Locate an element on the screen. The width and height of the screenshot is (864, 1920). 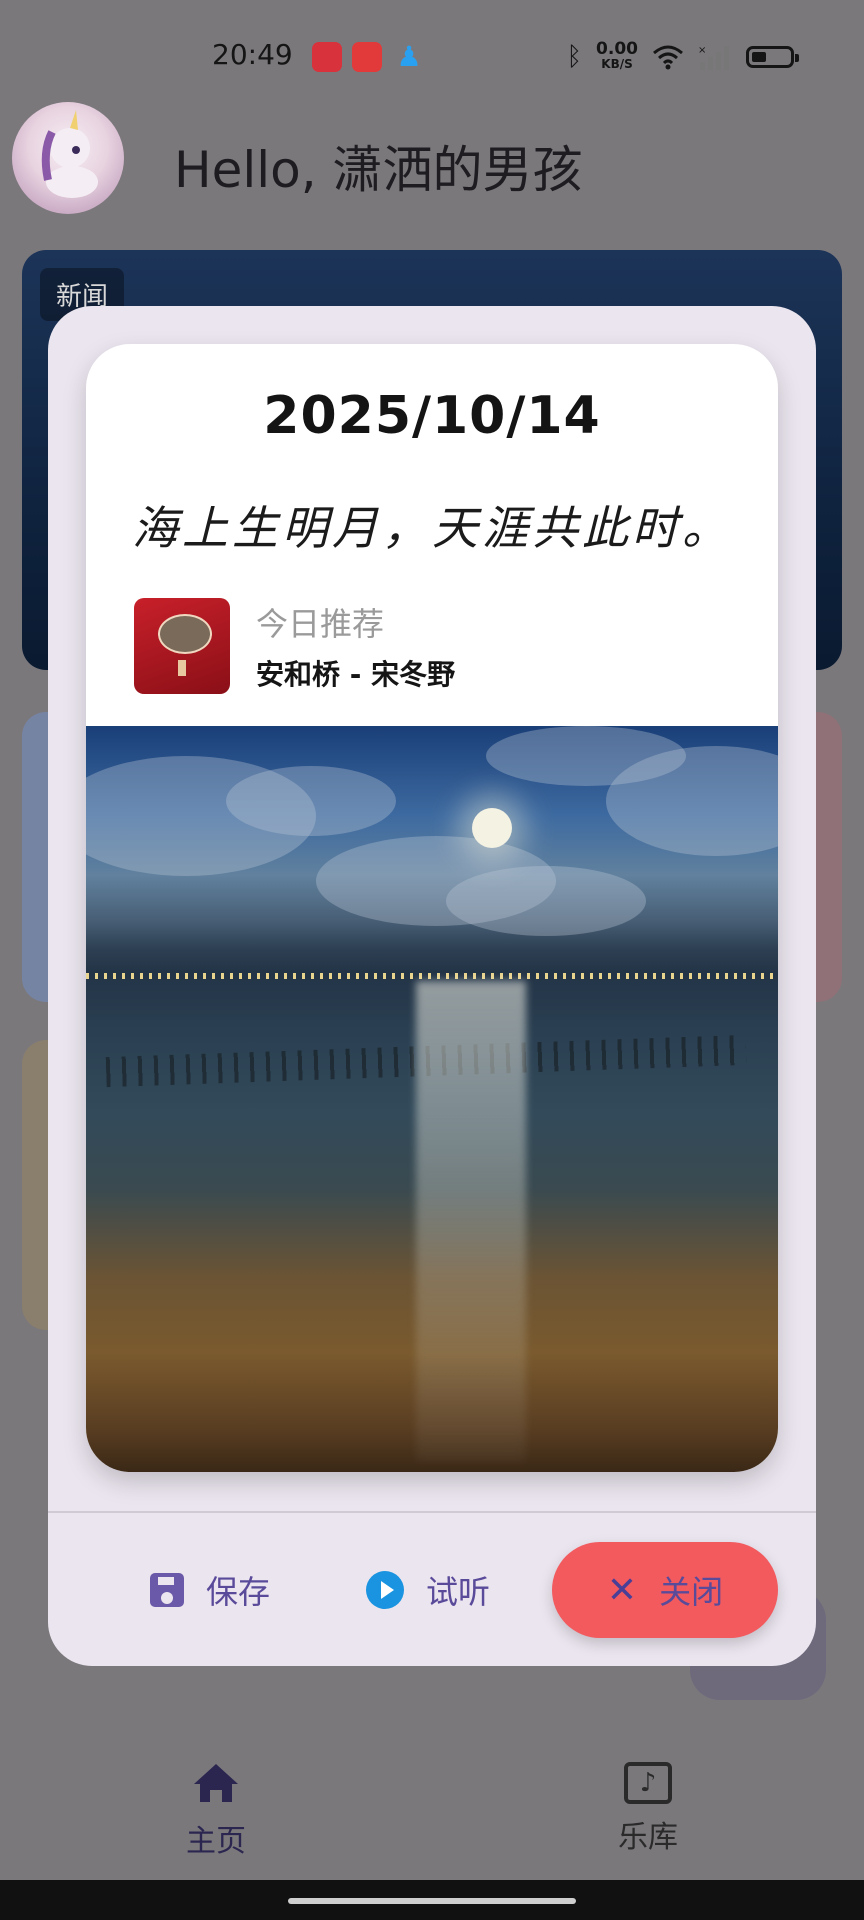
system-icons: ᛒ 0.00 KB/S × is located at coordinates (682, 56).